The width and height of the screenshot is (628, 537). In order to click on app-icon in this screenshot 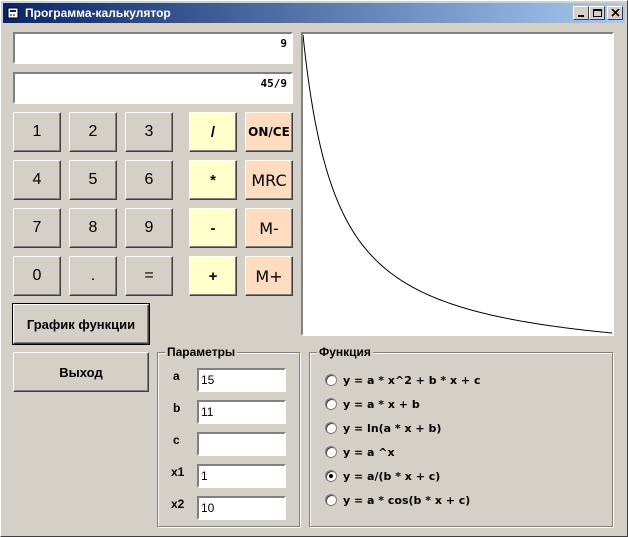, I will do `click(13, 13)`.